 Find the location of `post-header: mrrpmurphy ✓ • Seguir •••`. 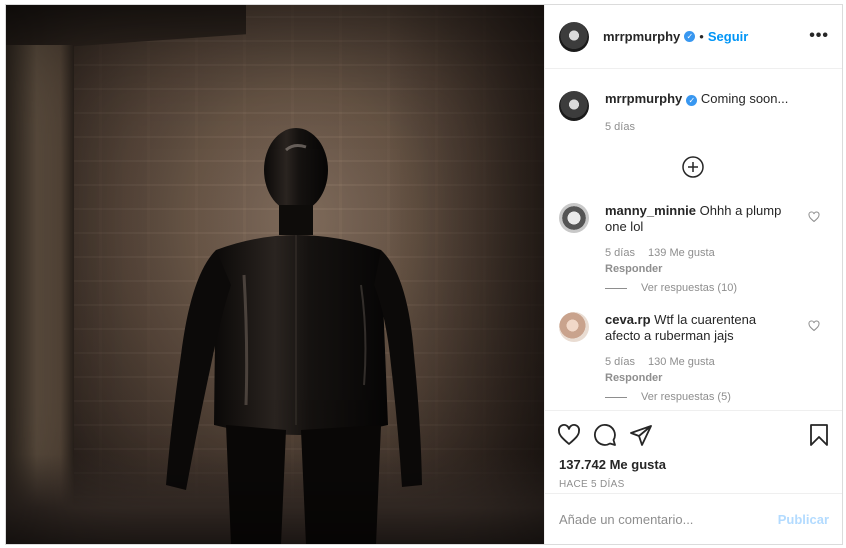

post-header: mrrpmurphy ✓ • Seguir ••• is located at coordinates (693, 37).